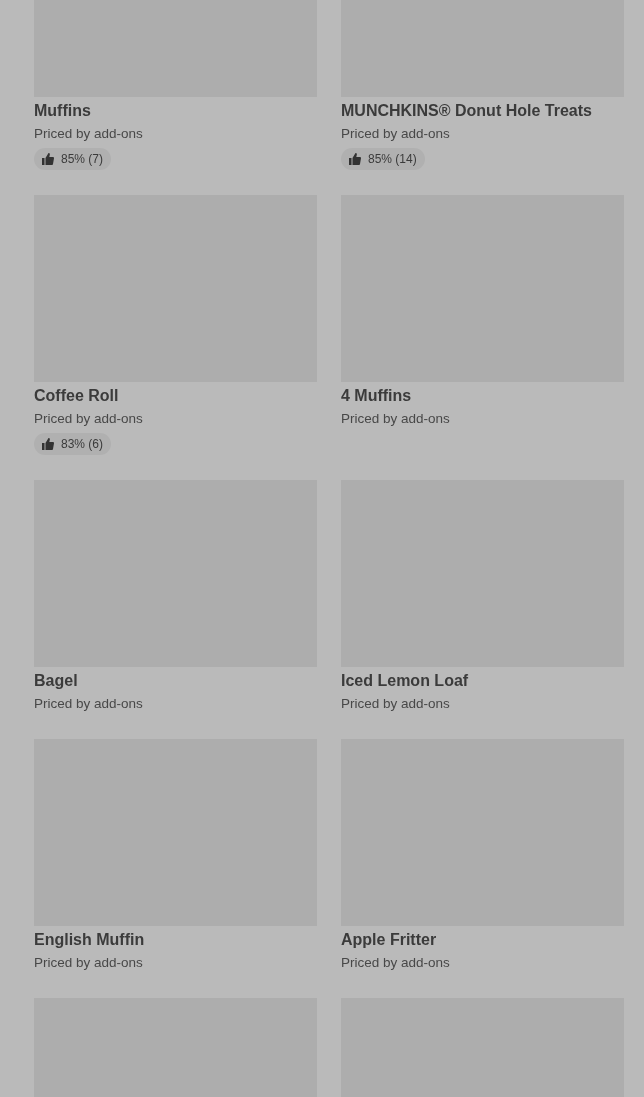 Image resolution: width=644 pixels, height=1097 pixels. Describe the element at coordinates (89, 940) in the screenshot. I see `item-name: English Muffin` at that location.